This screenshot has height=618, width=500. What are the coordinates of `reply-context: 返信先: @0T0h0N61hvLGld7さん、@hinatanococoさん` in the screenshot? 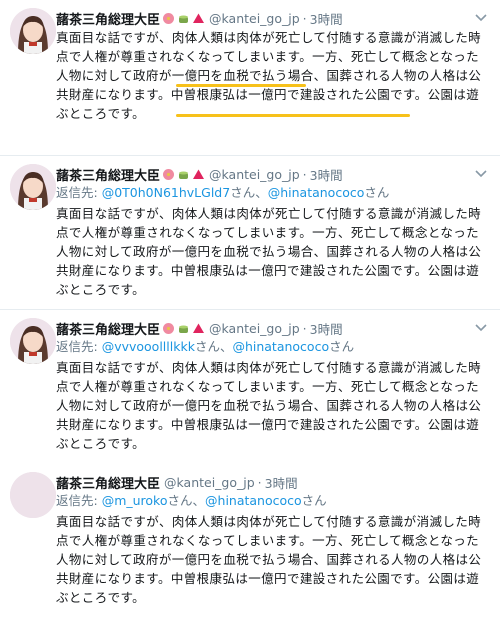 It's located at (222, 193).